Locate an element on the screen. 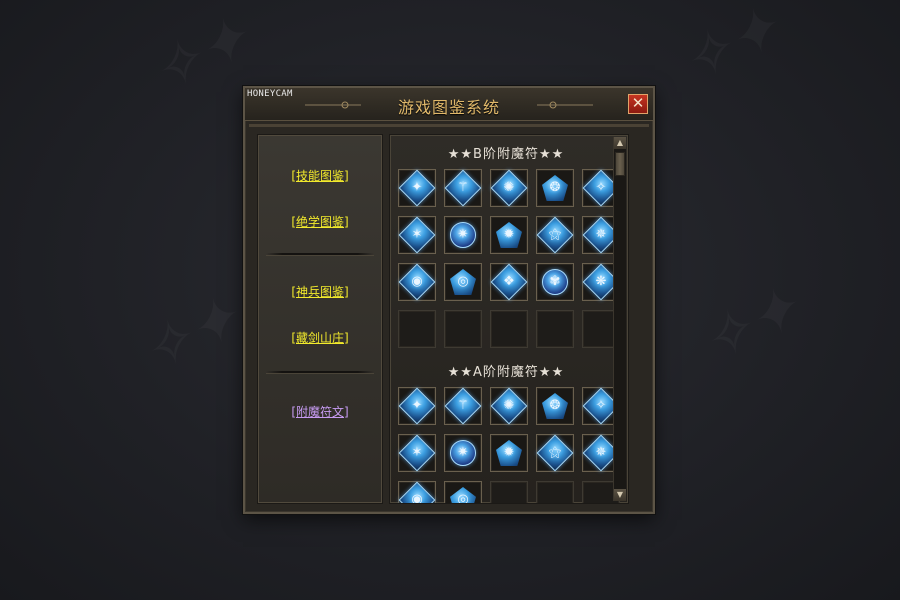 The width and height of the screenshot is (900, 600). nav-link-martial-codex: [绝学图鉴] is located at coordinates (320, 221).